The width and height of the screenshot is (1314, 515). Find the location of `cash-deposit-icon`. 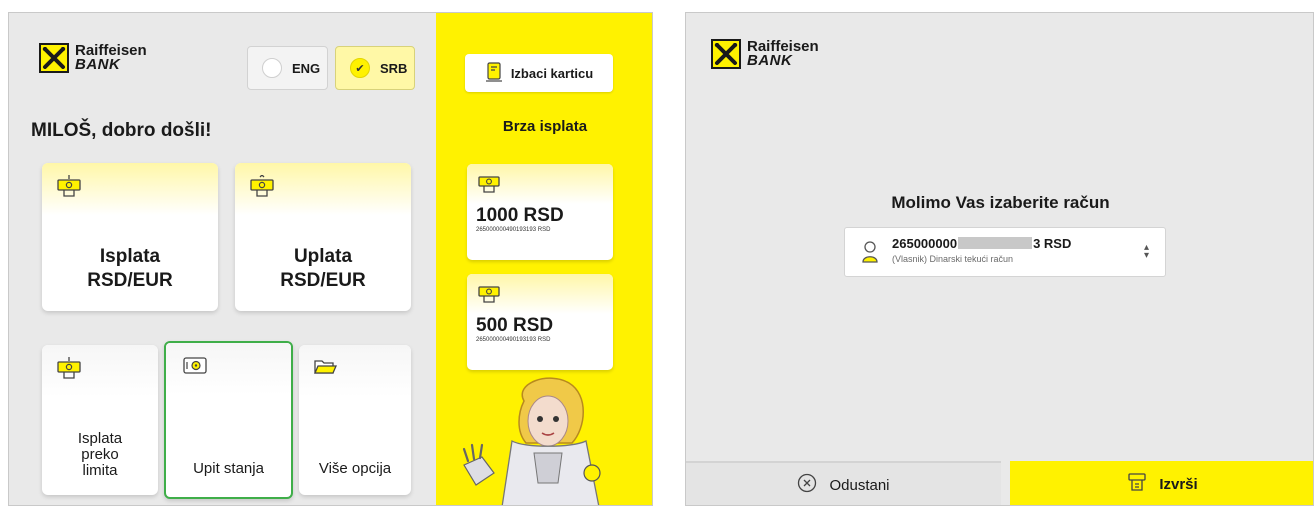

cash-deposit-icon is located at coordinates (262, 189).